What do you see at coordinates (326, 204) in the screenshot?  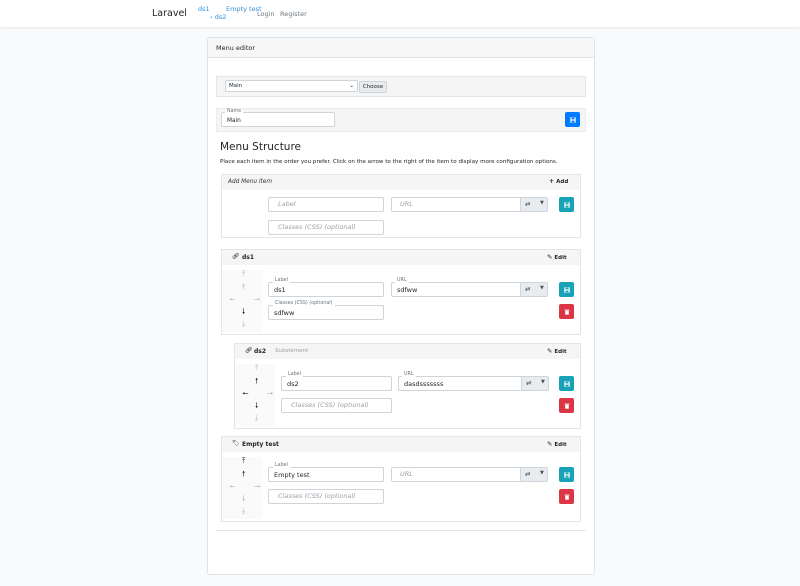 I see `new-item-label-input: Label` at bounding box center [326, 204].